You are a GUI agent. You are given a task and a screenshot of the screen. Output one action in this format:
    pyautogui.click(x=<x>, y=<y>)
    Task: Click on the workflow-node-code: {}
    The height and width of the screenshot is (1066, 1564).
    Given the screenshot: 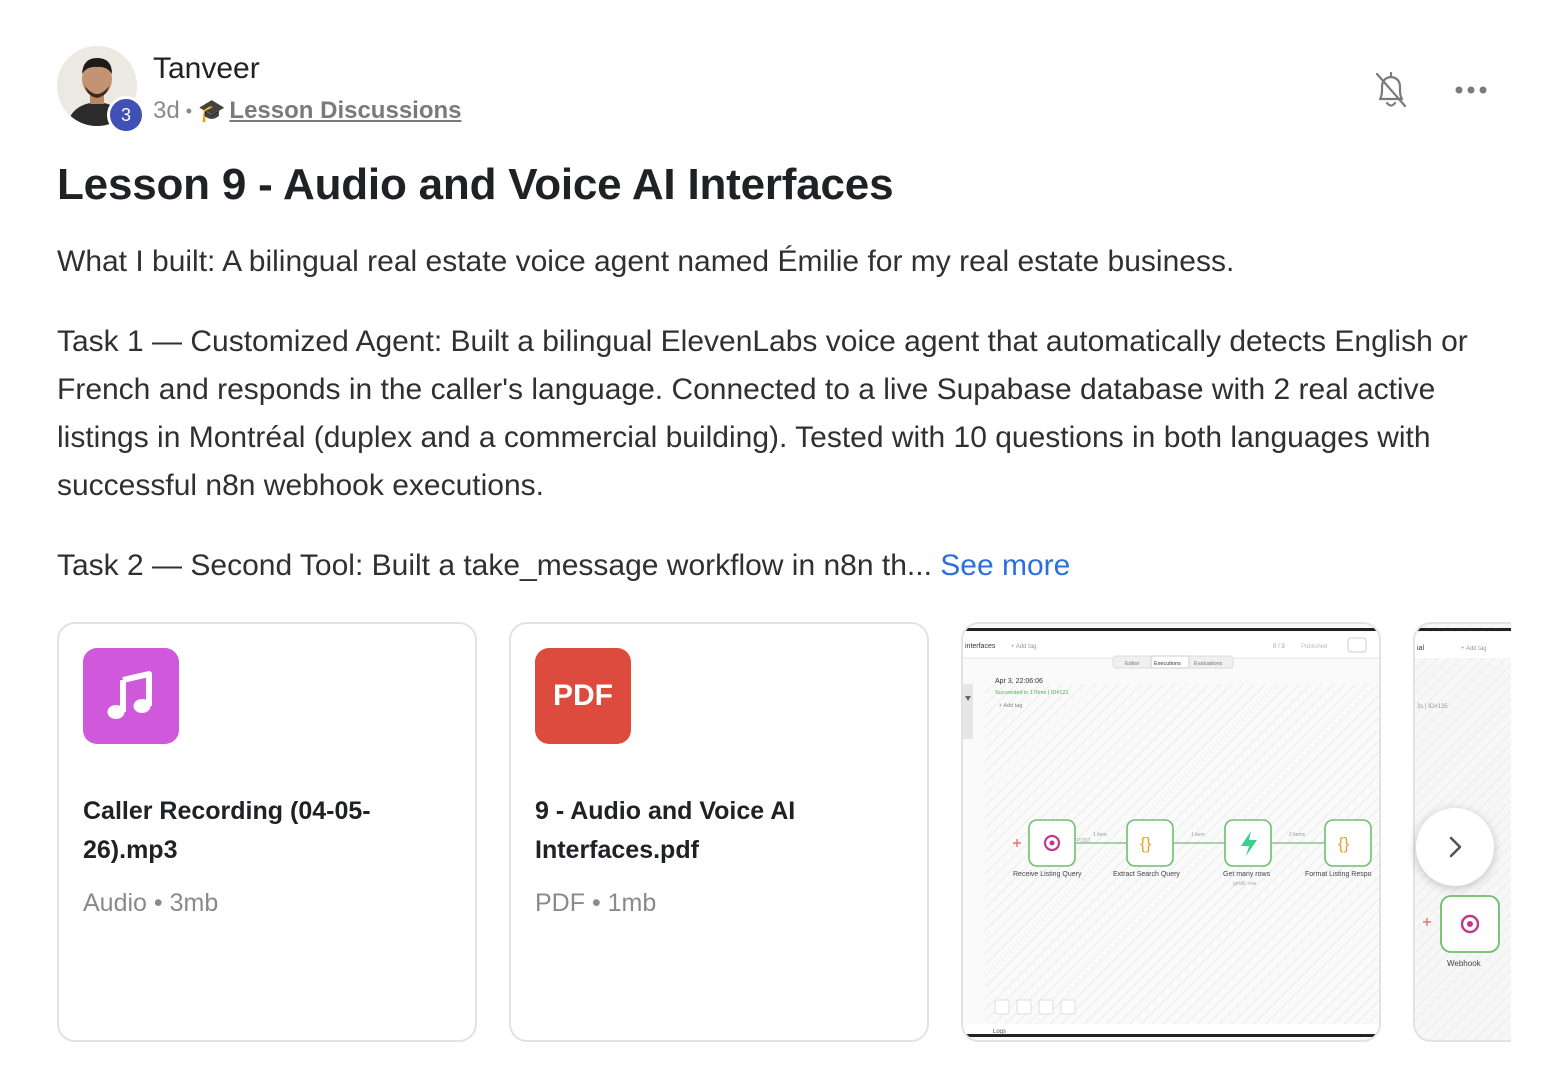 What is the action you would take?
    pyautogui.click(x=1150, y=843)
    